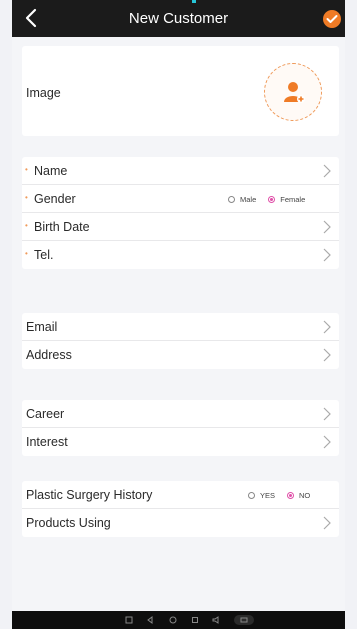  I want to click on surgery-yes-option: YES, so click(261, 495).